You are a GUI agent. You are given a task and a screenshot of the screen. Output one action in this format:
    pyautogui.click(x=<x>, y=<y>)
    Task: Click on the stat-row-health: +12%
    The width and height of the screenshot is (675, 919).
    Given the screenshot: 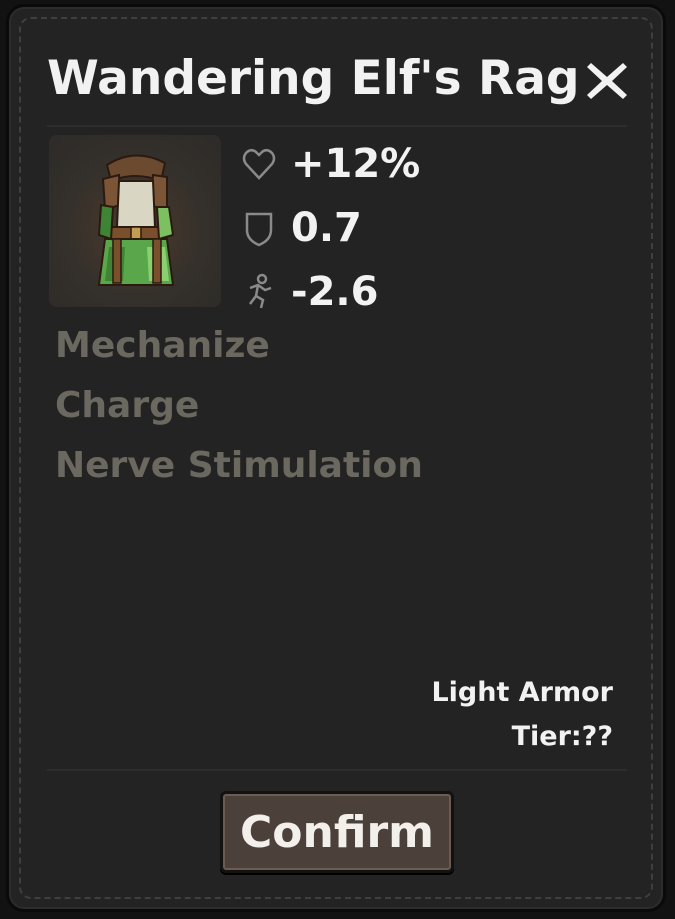 What is the action you would take?
    pyautogui.click(x=330, y=164)
    